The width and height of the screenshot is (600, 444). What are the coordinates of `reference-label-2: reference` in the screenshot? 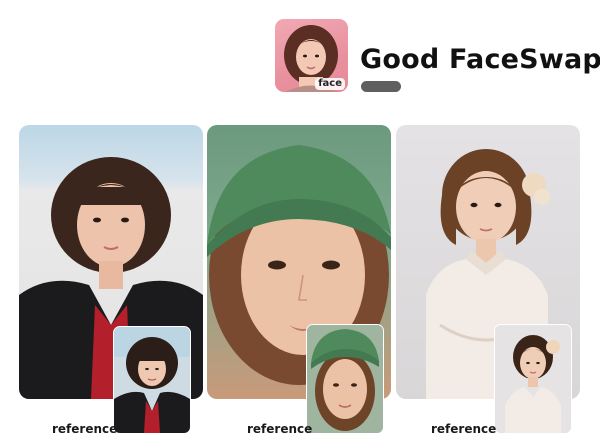 It's located at (280, 429).